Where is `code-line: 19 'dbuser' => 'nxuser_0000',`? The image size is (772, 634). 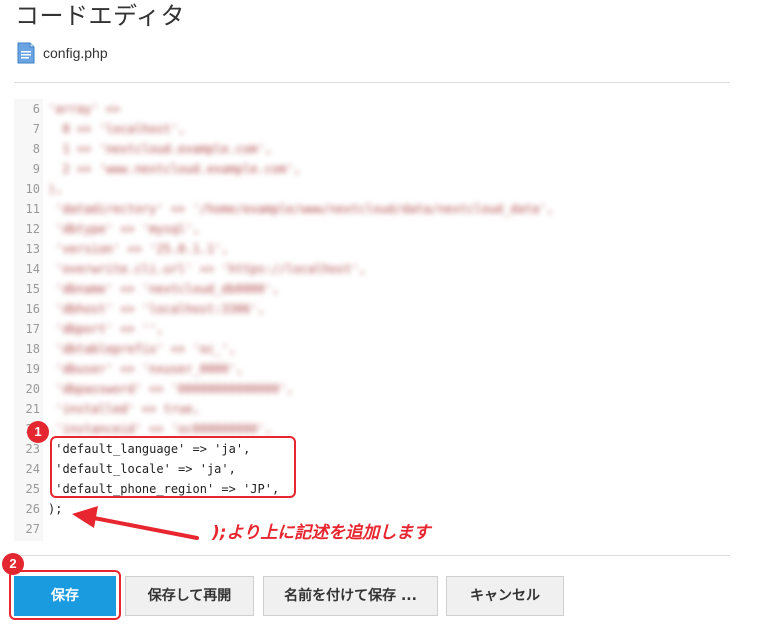
code-line: 19 'dbuser' => 'nxuser_0000', is located at coordinates (372, 369).